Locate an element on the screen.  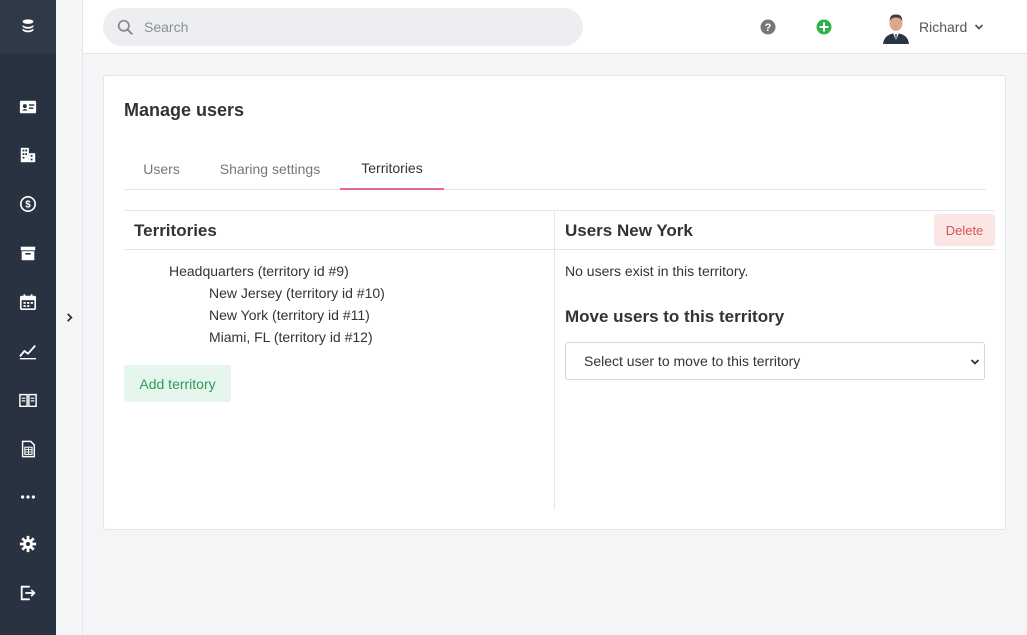
territory-detail-title: Users New York is located at coordinates (629, 230).